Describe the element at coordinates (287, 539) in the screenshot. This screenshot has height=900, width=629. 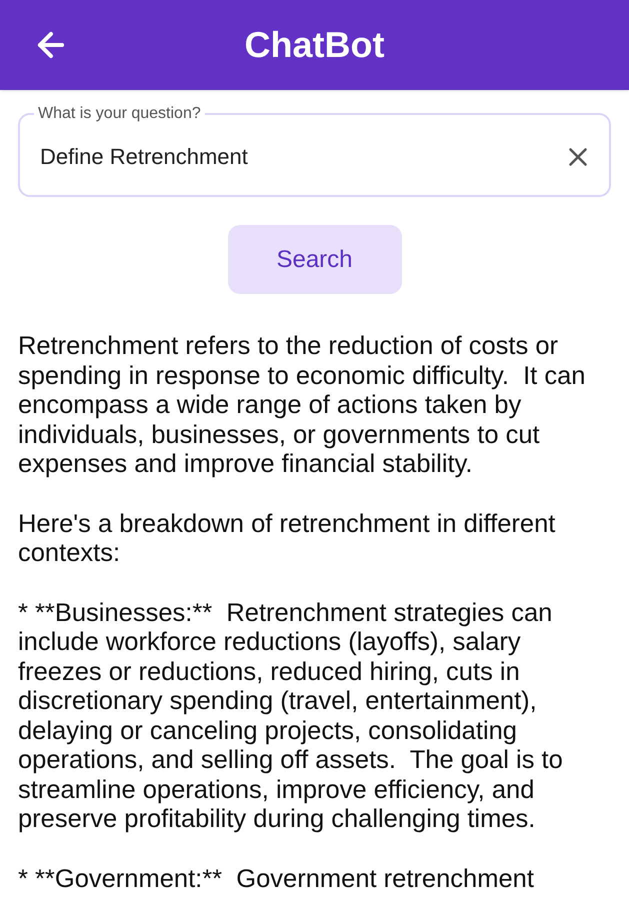
I see `answer-paragraph: Here's a breakdown of retrenchment in different contexts:` at that location.